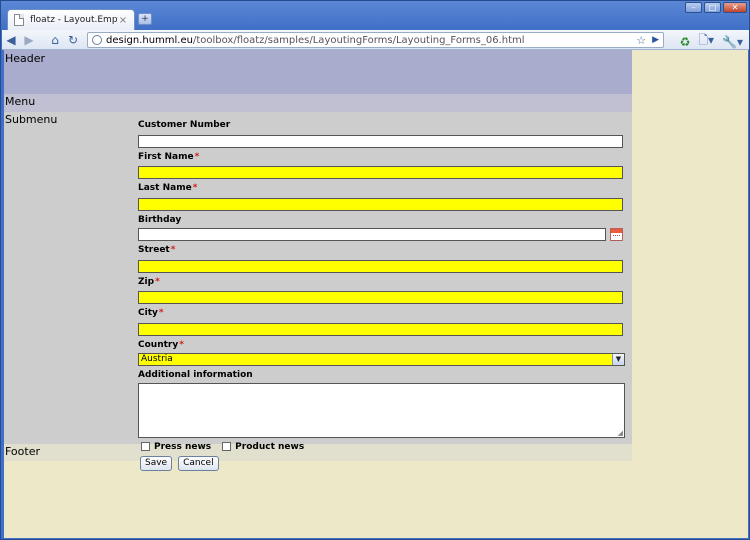  I want to click on form-row-customer-number: Customer Number, so click(383, 134).